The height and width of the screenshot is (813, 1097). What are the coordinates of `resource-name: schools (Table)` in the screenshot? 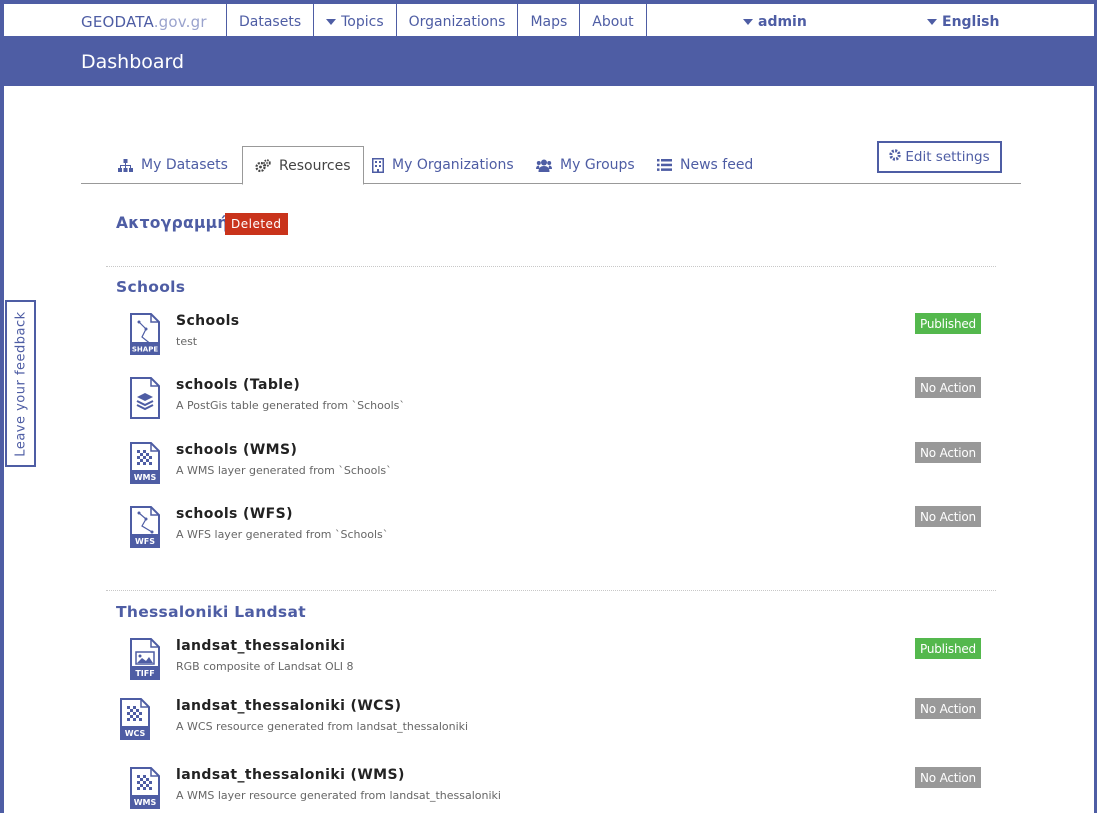 It's located at (238, 385).